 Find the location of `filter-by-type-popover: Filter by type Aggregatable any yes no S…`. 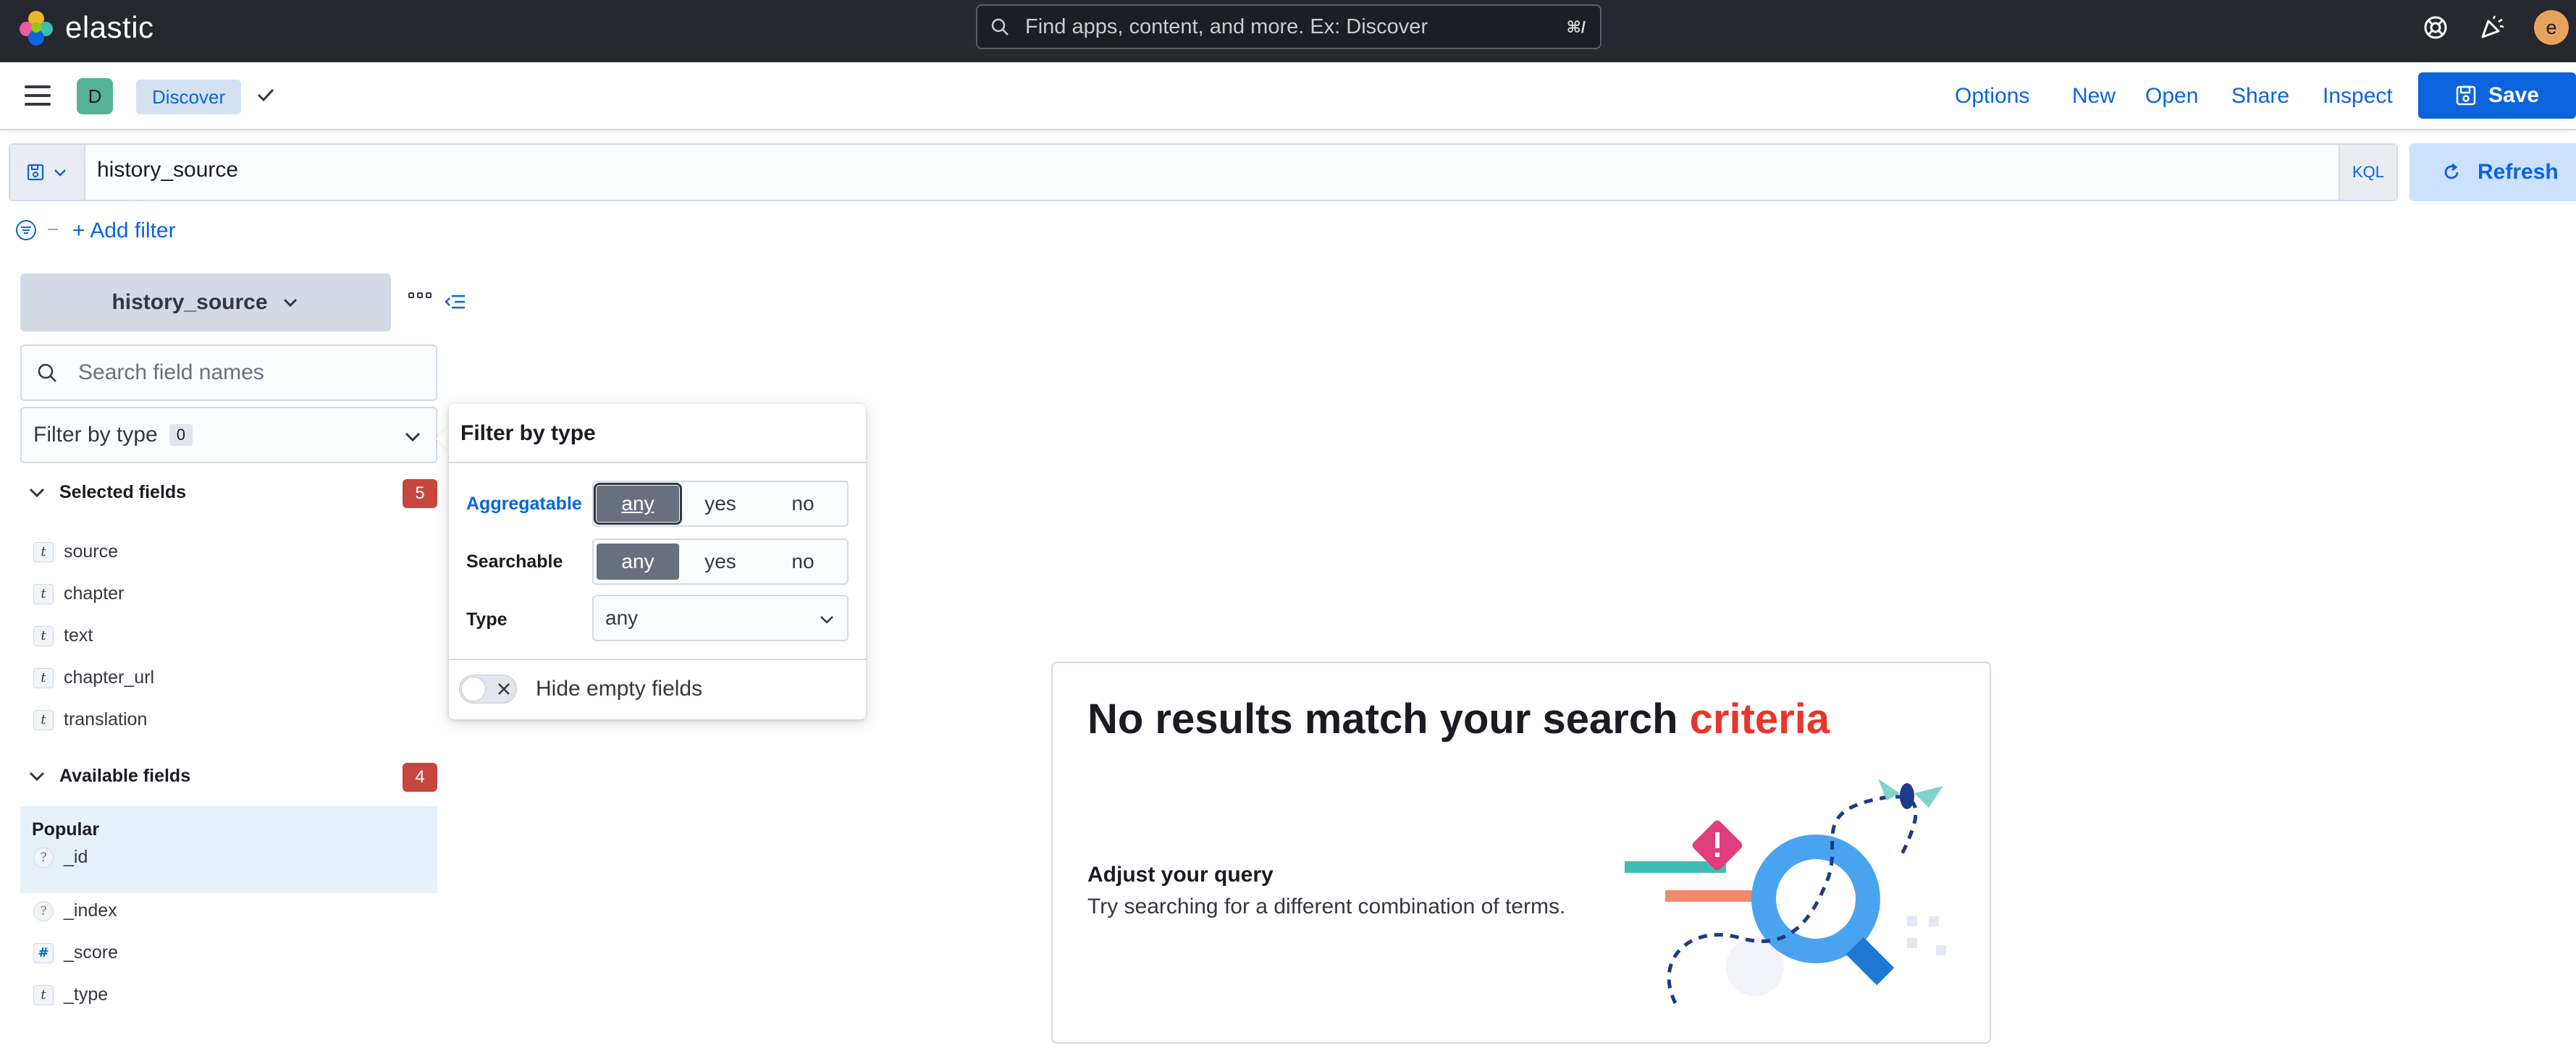

filter-by-type-popover: Filter by type Aggregatable any yes no S… is located at coordinates (657, 561).